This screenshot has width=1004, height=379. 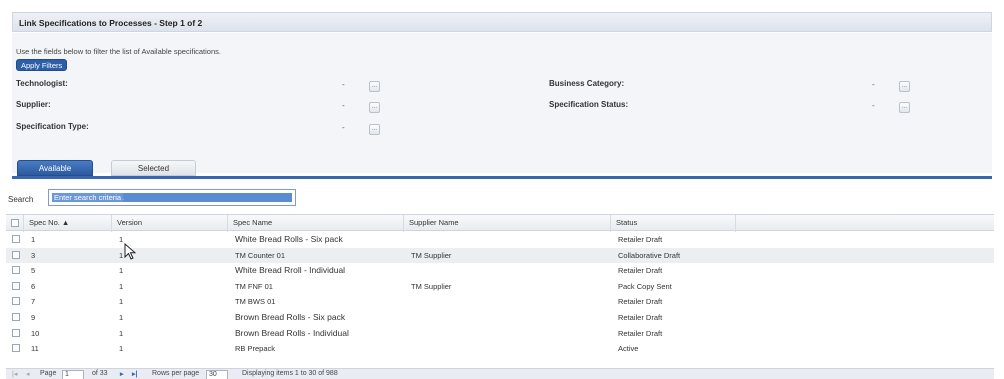 I want to click on table-row: 6 1 TM FNF 01 TM Supplier Pack Copy Sent, so click(x=500, y=287).